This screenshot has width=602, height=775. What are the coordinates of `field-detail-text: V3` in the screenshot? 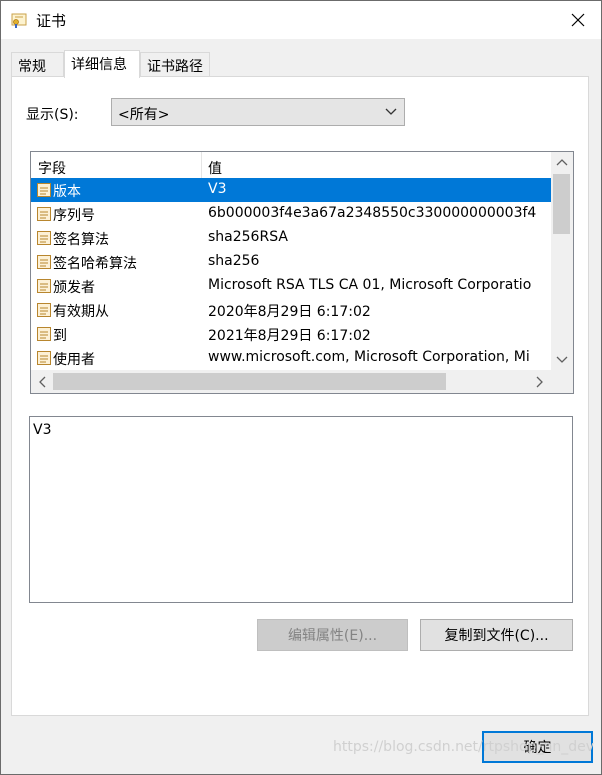 It's located at (42, 430).